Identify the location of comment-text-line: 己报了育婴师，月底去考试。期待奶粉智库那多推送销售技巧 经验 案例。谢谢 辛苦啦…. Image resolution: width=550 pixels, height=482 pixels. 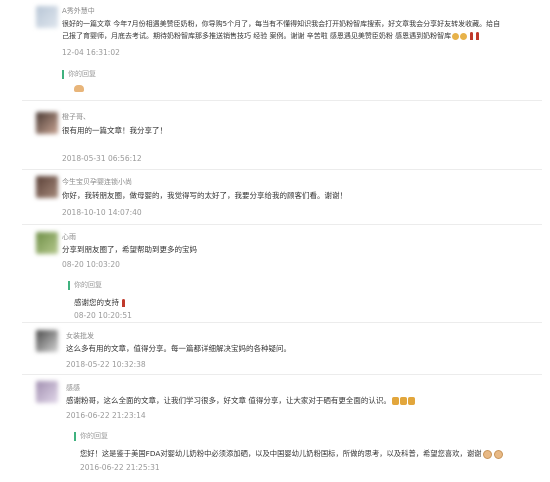
(257, 36).